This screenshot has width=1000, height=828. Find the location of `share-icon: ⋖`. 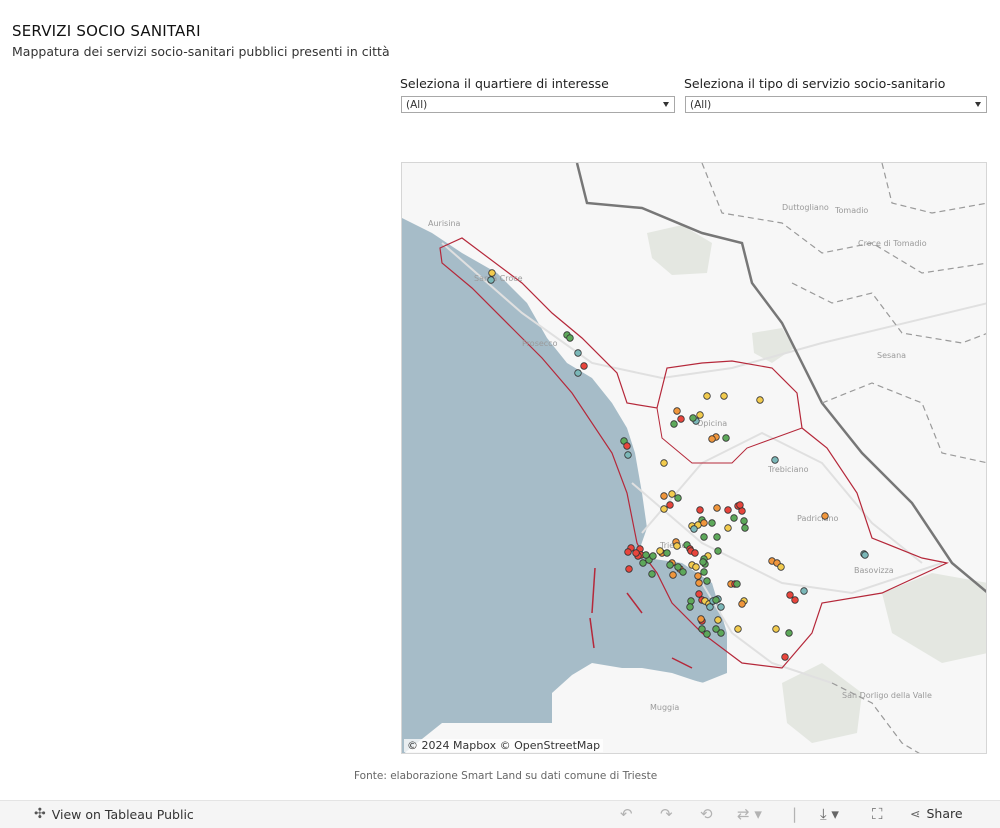

share-icon: ⋖ is located at coordinates (915, 813).